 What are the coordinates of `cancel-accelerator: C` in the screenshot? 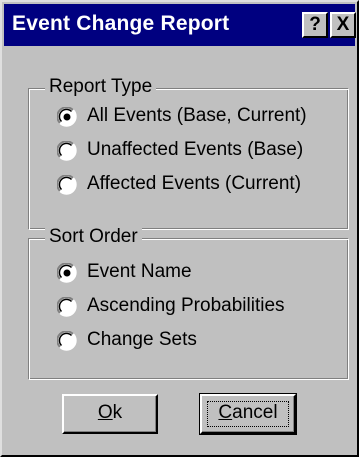 It's located at (225, 412).